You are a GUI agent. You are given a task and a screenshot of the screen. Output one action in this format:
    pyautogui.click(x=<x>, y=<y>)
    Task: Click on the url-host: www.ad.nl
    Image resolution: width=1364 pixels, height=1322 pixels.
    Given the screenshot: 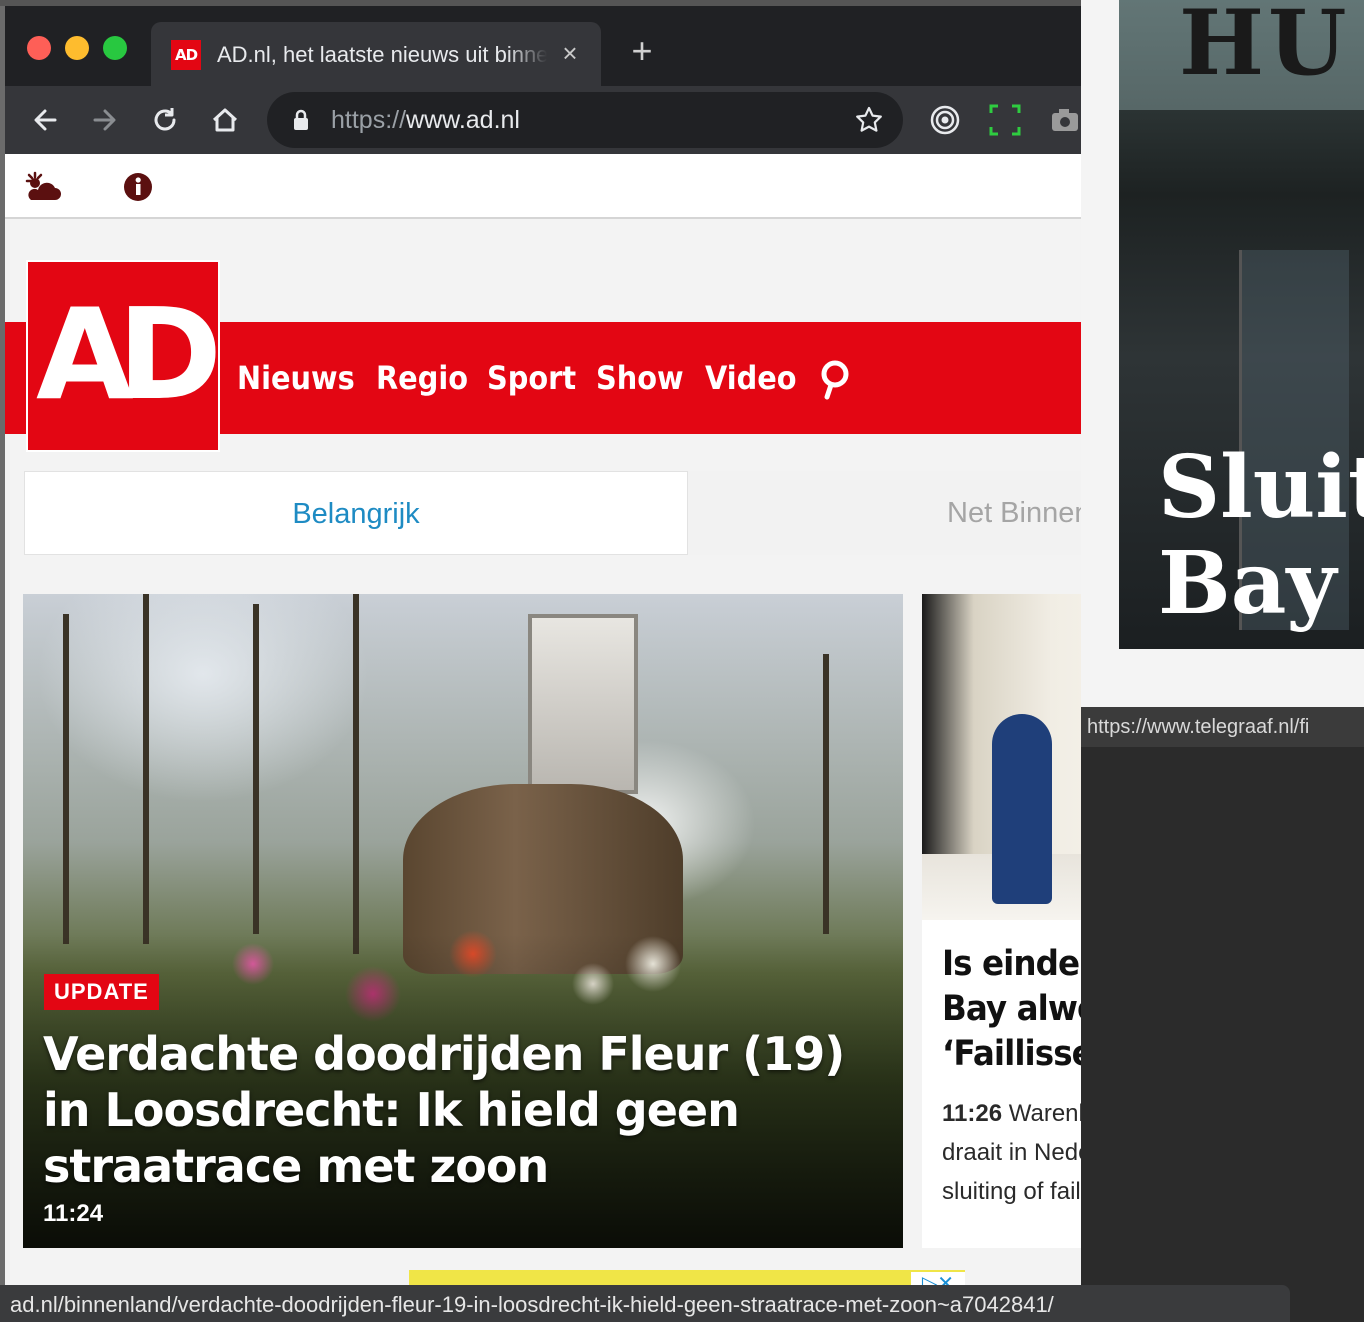 What is the action you would take?
    pyautogui.click(x=463, y=120)
    